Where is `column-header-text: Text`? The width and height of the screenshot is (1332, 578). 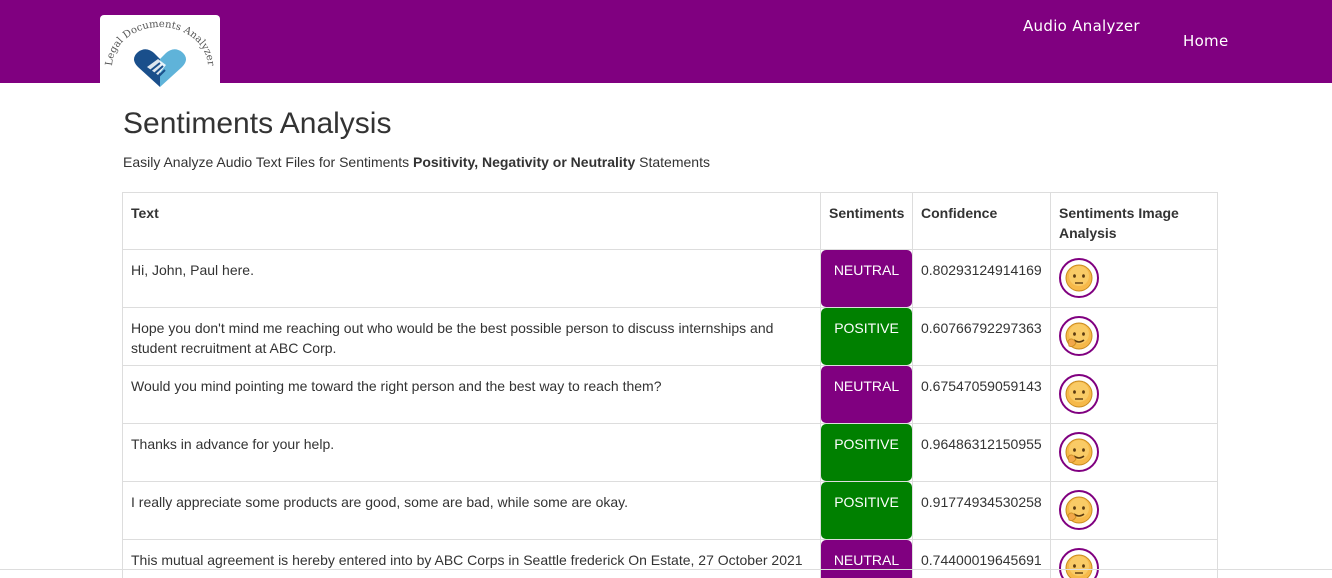 column-header-text: Text is located at coordinates (471, 221).